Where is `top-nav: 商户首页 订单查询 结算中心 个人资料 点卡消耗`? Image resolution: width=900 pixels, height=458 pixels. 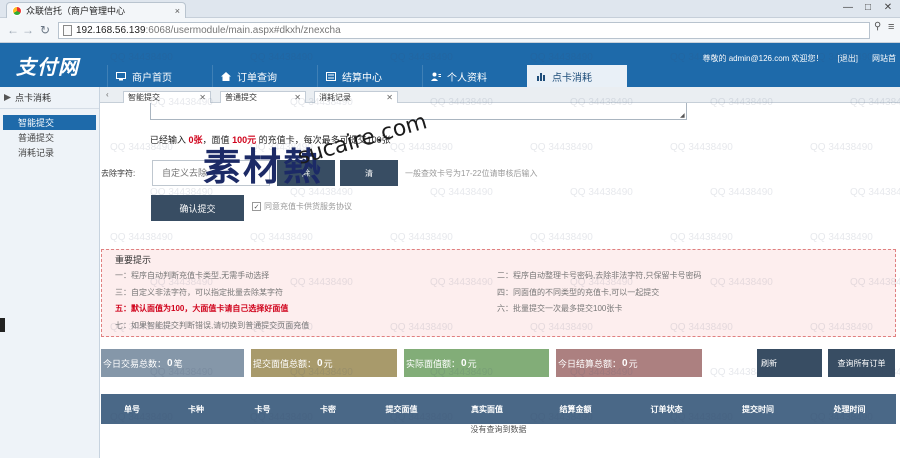 top-nav: 商户首页 订单查询 结算中心 个人资料 点卡消耗 is located at coordinates (367, 76).